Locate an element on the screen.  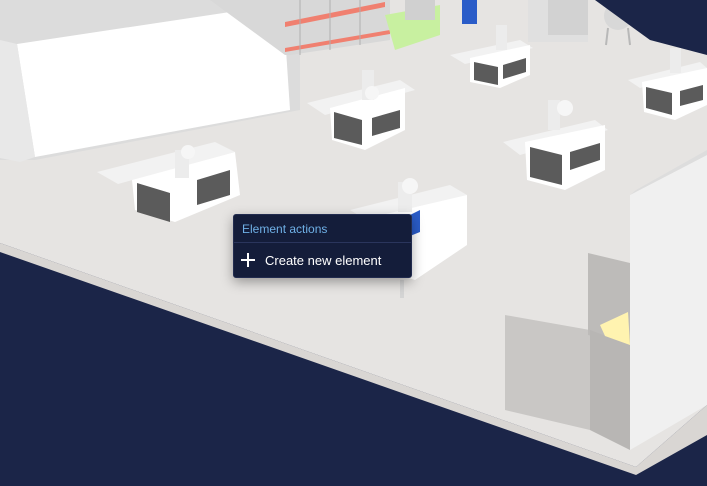
side-room is located at coordinates (547, 372).